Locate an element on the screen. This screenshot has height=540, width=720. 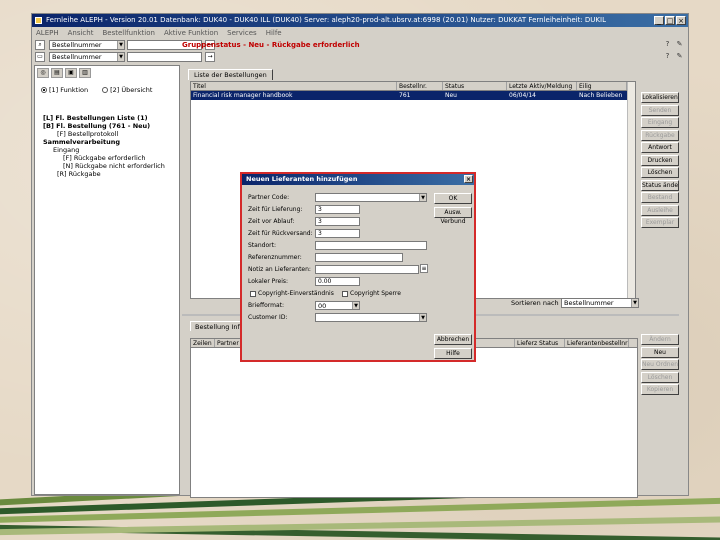
search-field-1-value: Bestellnummer is located at coordinates (77, 45).